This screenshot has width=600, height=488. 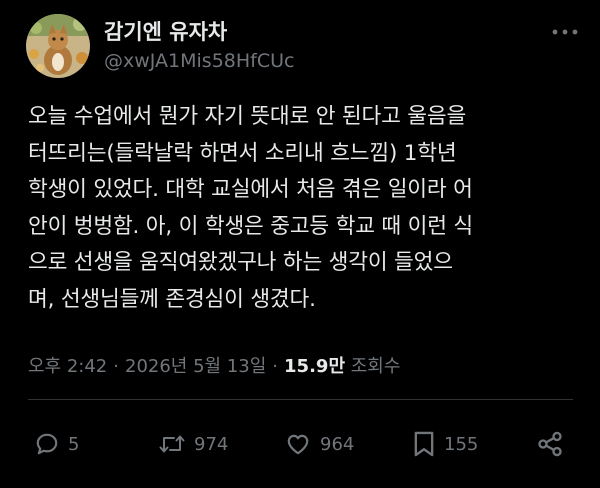 What do you see at coordinates (300, 399) in the screenshot?
I see `divider` at bounding box center [300, 399].